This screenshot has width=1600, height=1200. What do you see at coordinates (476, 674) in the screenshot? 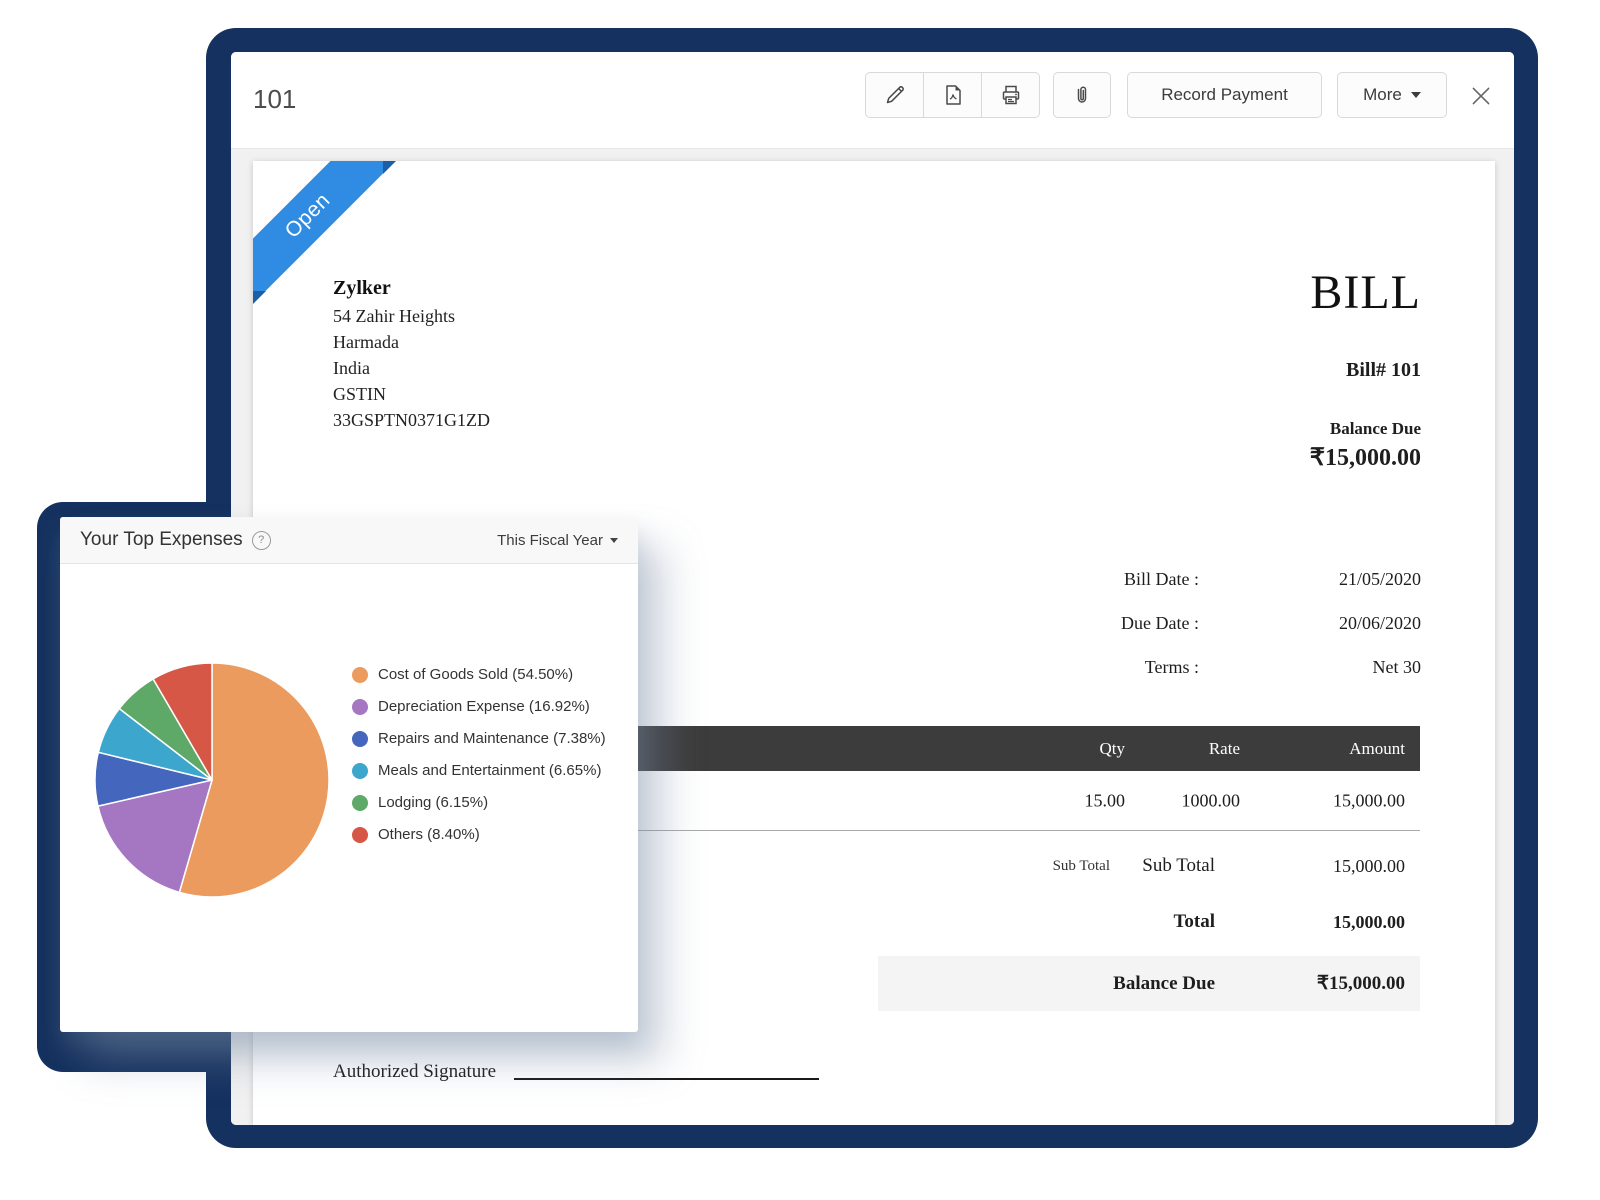
I see `legend-label: Cost of Goods Sold (54.50%)` at bounding box center [476, 674].